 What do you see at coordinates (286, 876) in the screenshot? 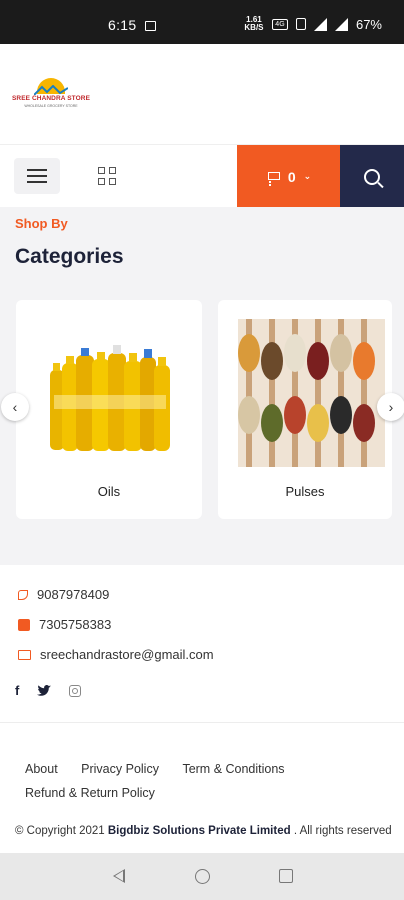
I see `recent-apps-icon` at bounding box center [286, 876].